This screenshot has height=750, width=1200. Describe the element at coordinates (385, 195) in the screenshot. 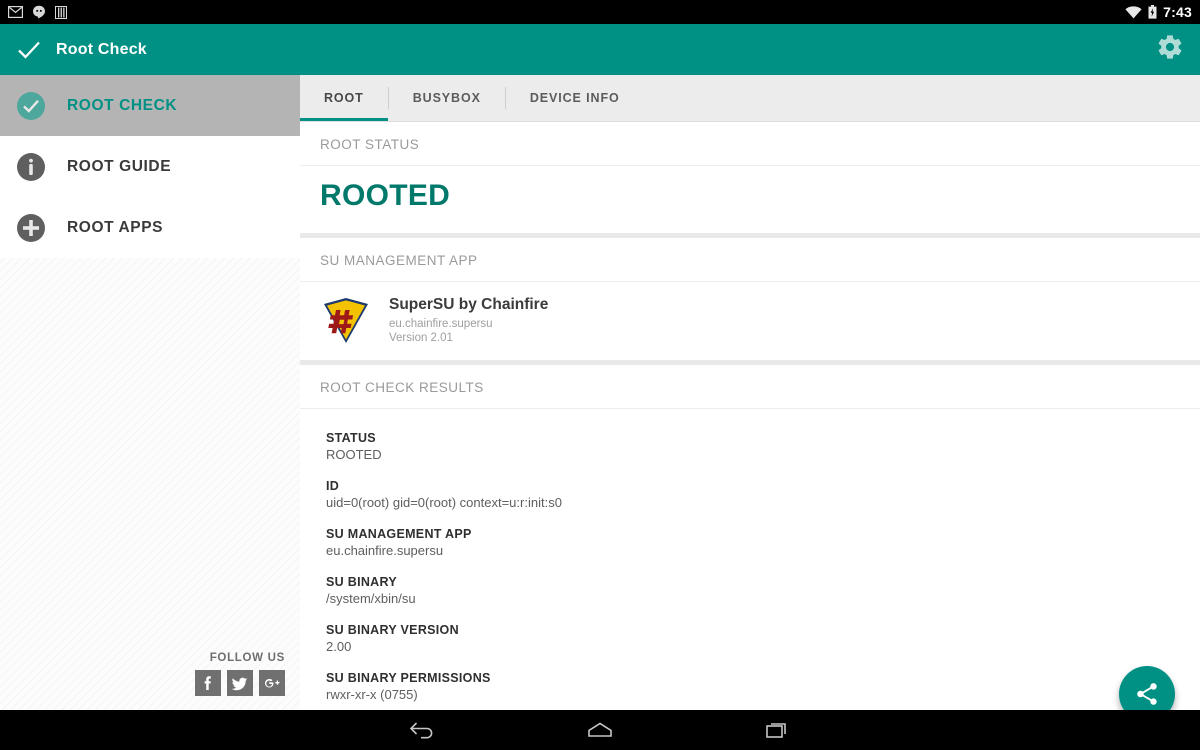

I see `root-status-value: ROOTED` at that location.